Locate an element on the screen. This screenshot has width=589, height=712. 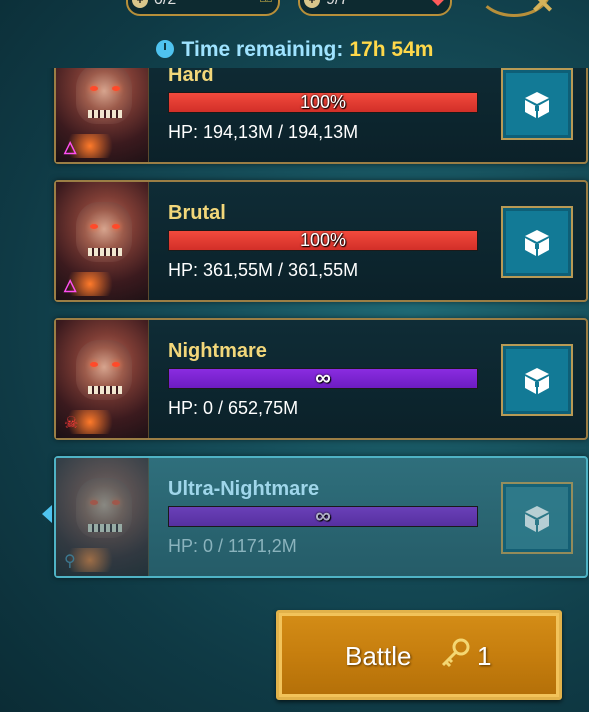
hp-text: HP: 0 / 1171,2M is located at coordinates (232, 546).